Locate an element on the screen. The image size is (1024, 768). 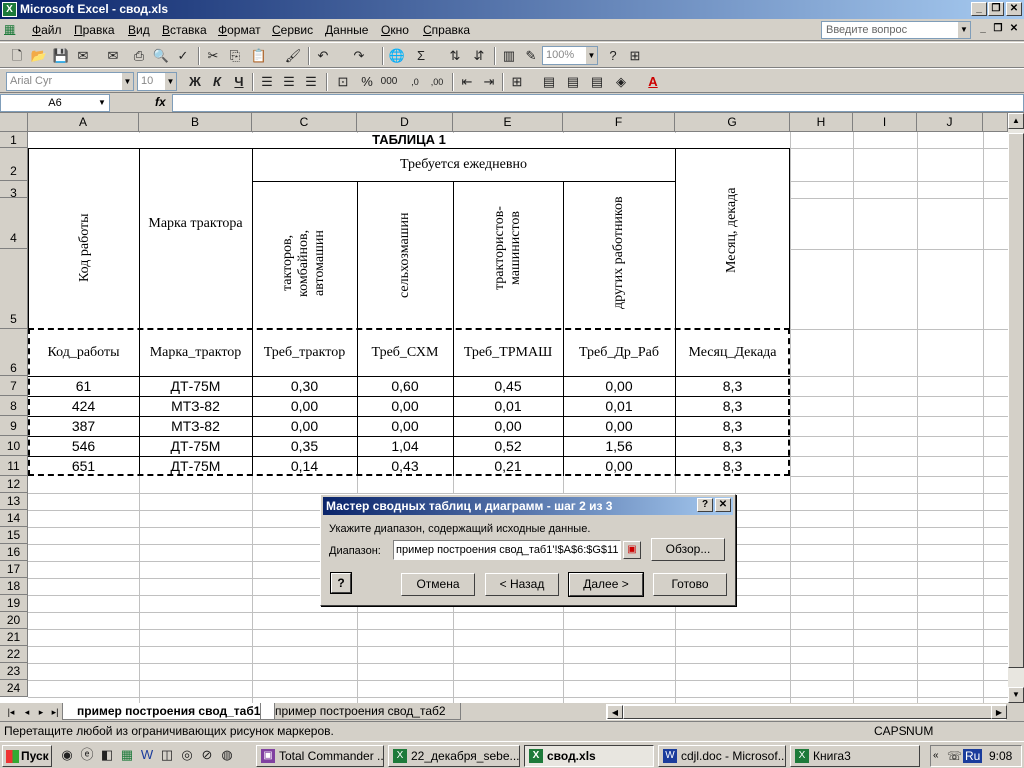
hyperlink-icon: 🌐 is located at coordinates (397, 56).